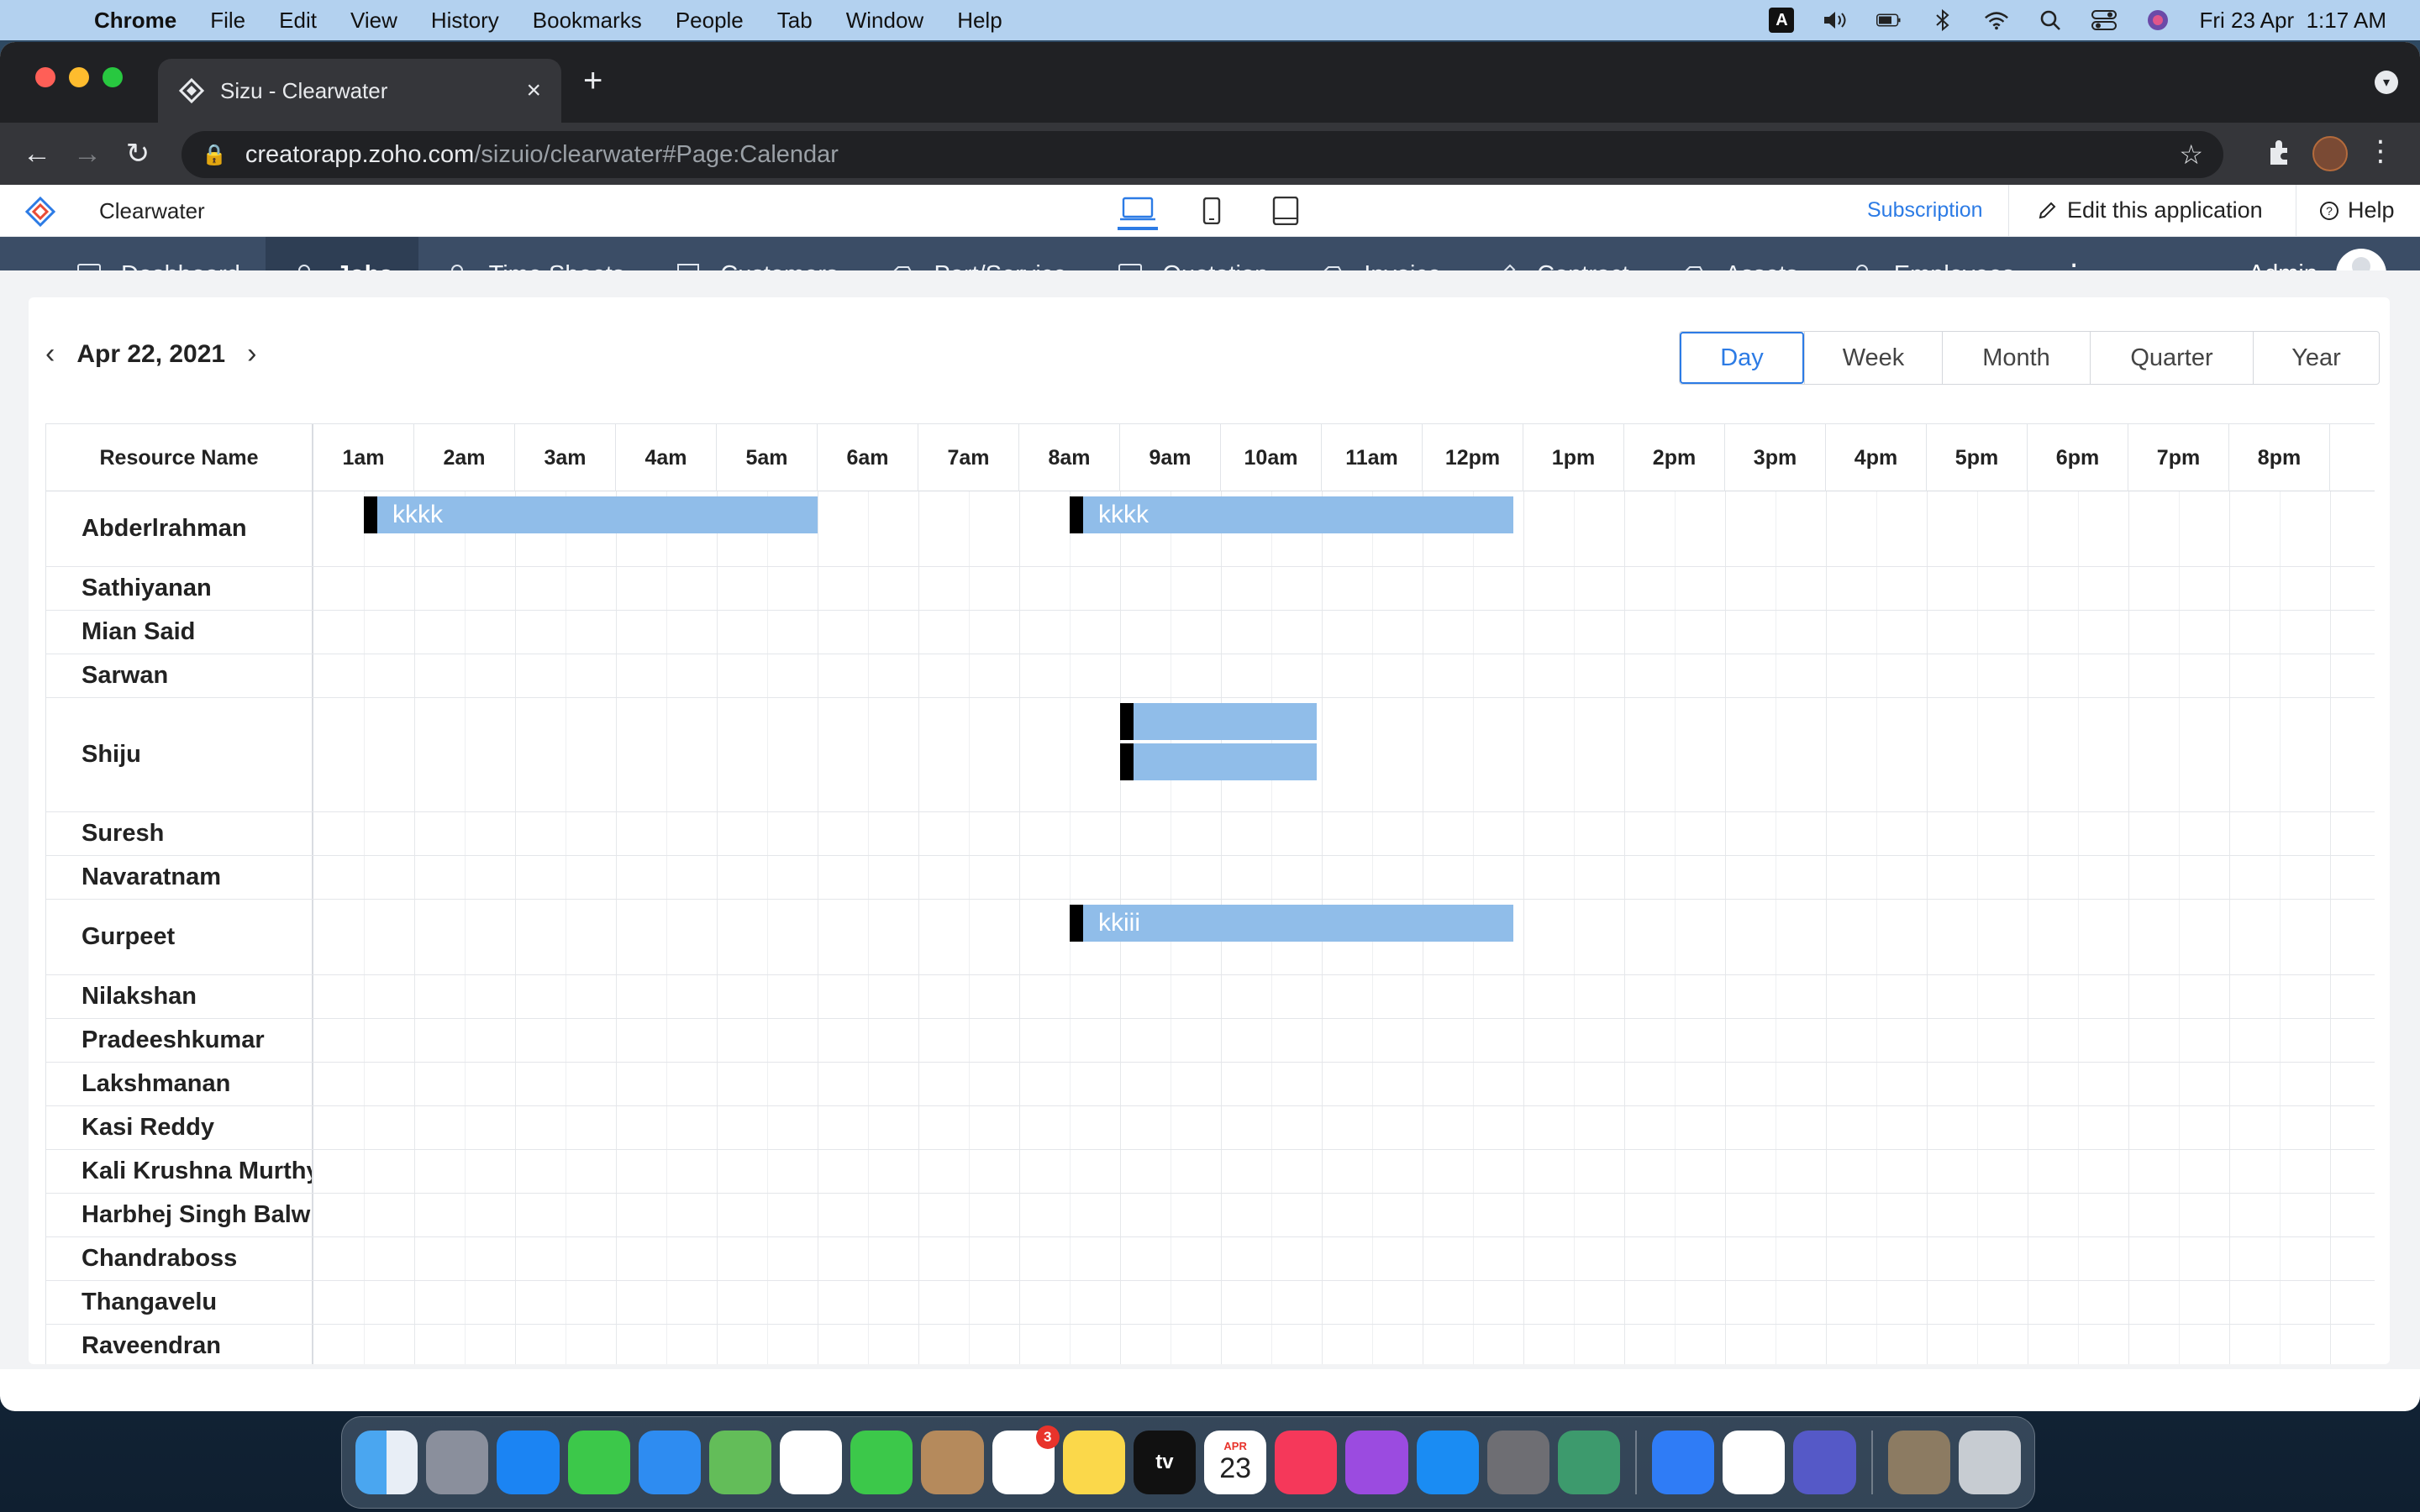 The width and height of the screenshot is (2420, 1512). Describe the element at coordinates (298, 21) in the screenshot. I see `menu-edit: Edit` at that location.